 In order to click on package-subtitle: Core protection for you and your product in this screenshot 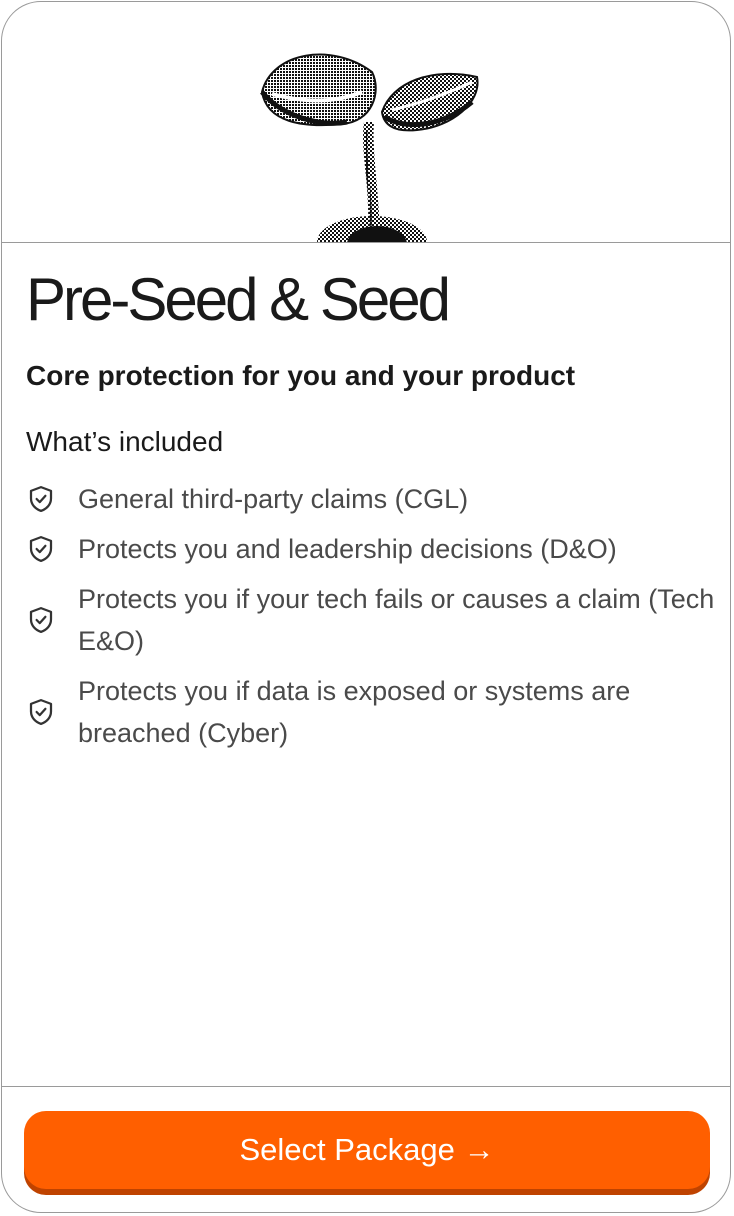, I will do `click(301, 375)`.